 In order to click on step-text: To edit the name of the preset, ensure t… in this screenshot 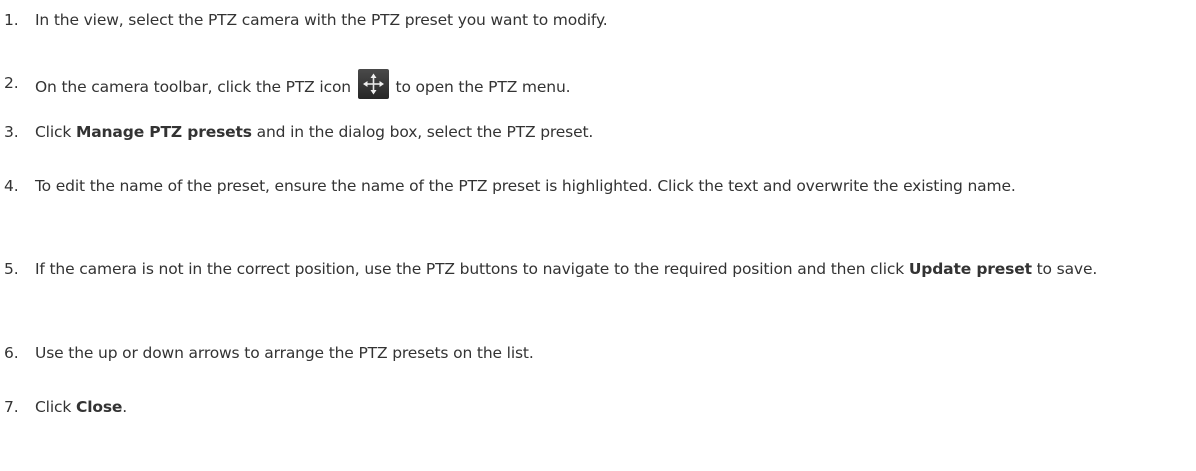, I will do `click(525, 186)`.